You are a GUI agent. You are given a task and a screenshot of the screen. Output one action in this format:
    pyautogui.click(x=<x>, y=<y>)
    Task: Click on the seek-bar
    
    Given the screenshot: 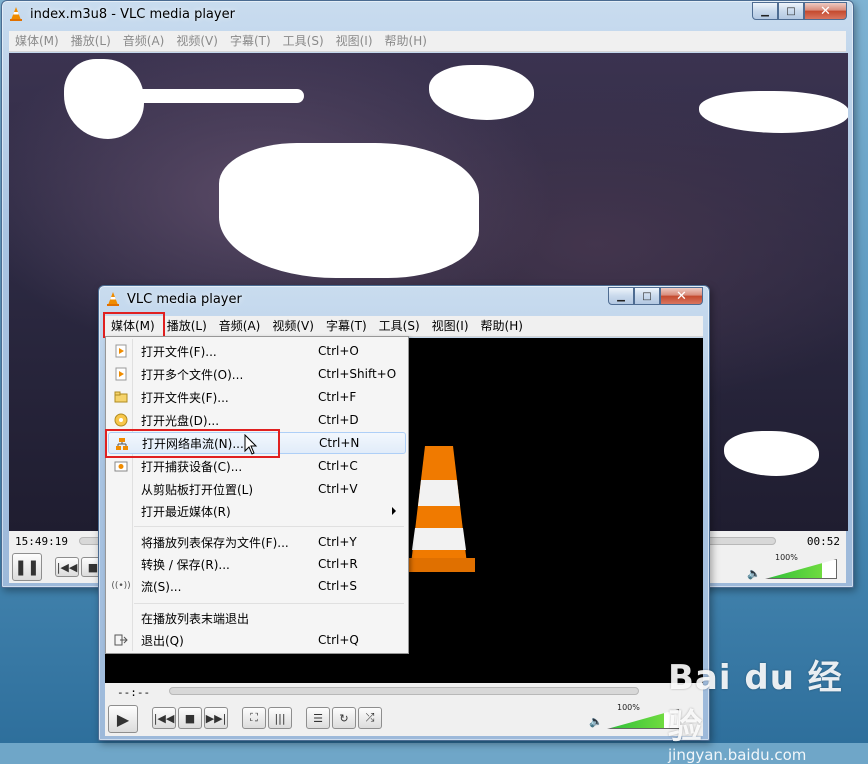 What is the action you would take?
    pyautogui.click(x=404, y=691)
    